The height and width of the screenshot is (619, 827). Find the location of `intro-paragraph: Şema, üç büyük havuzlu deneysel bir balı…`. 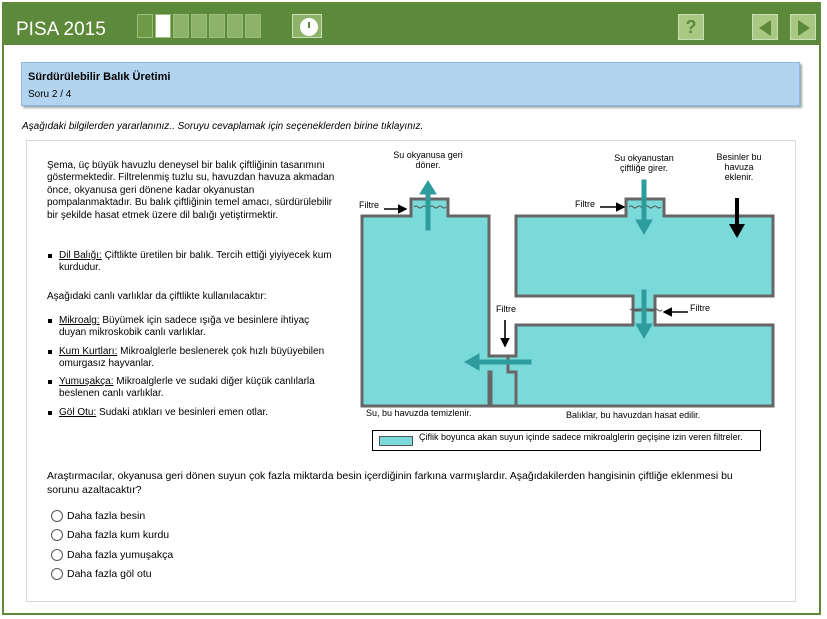

intro-paragraph: Şema, üç büyük havuzlu deneysel bir balı… is located at coordinates (191, 190).